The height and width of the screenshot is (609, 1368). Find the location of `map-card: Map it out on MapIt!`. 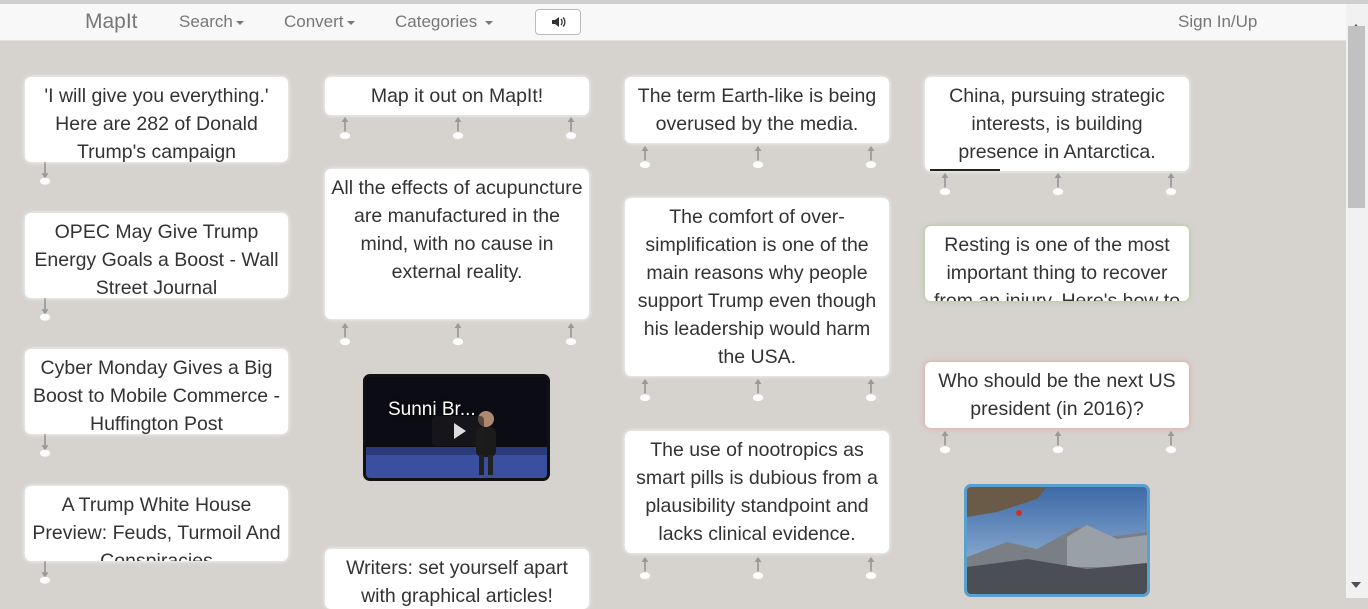

map-card: Map it out on MapIt! is located at coordinates (457, 96).